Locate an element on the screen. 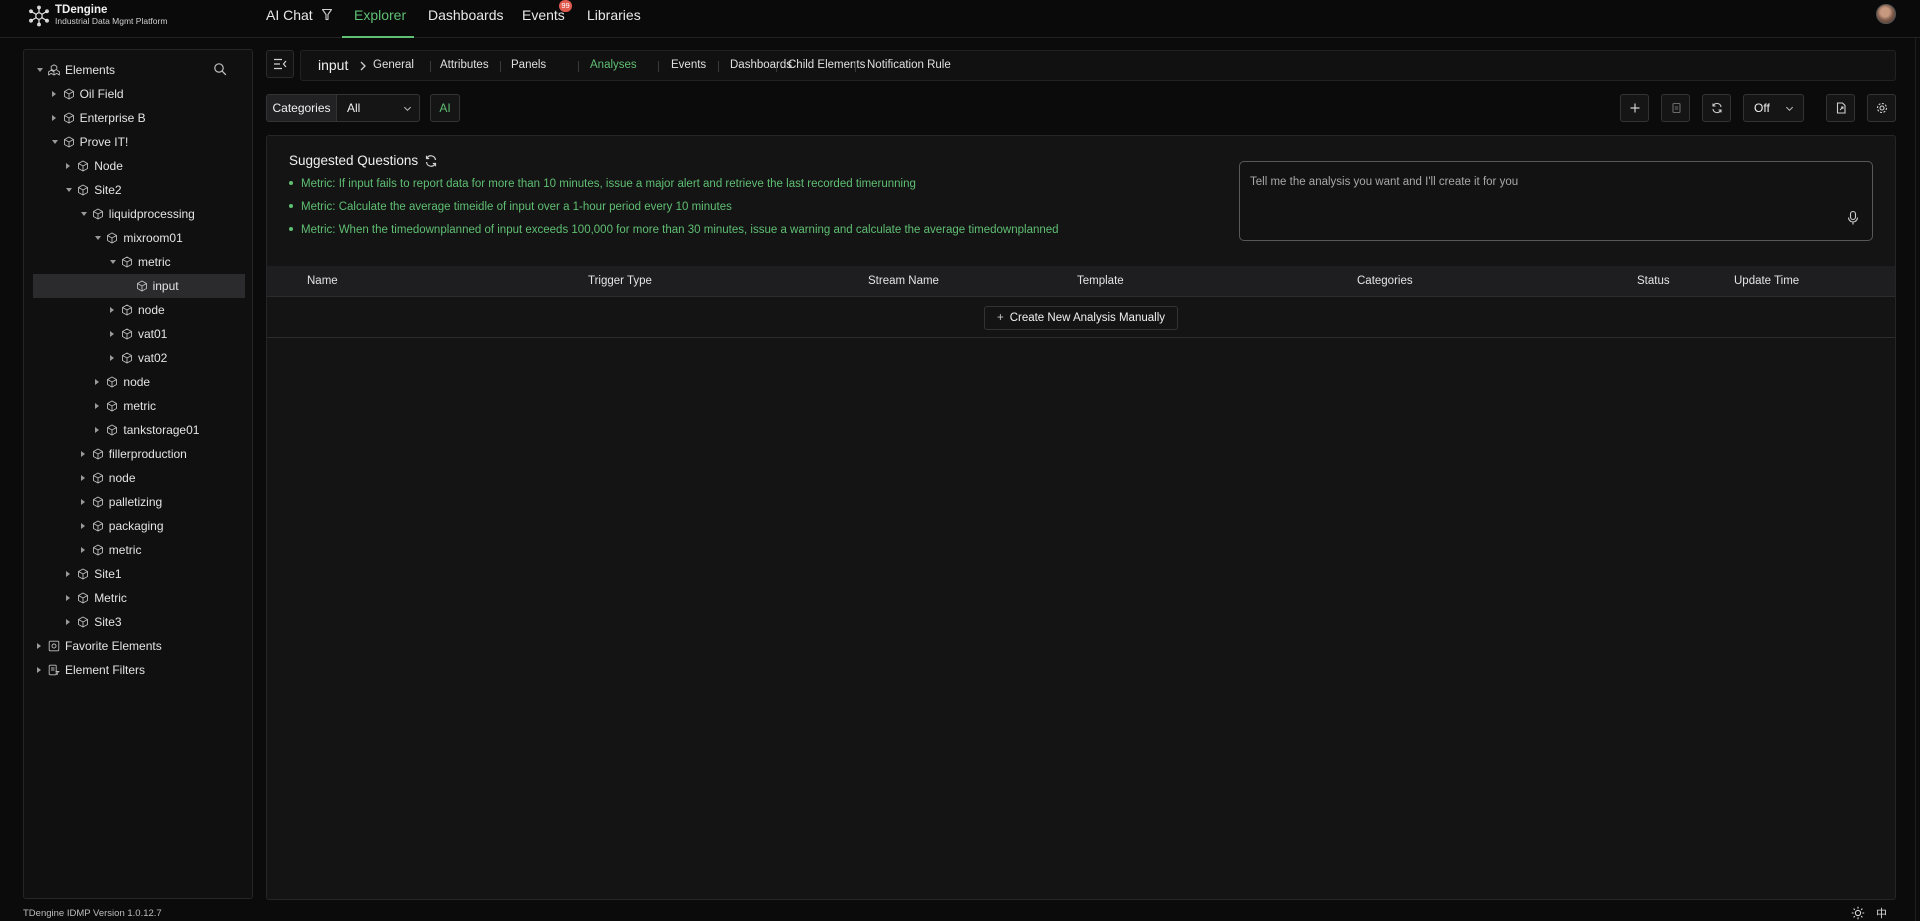 Image resolution: width=1920 pixels, height=921 pixels. column-stream-name: Stream Name is located at coordinates (903, 281).